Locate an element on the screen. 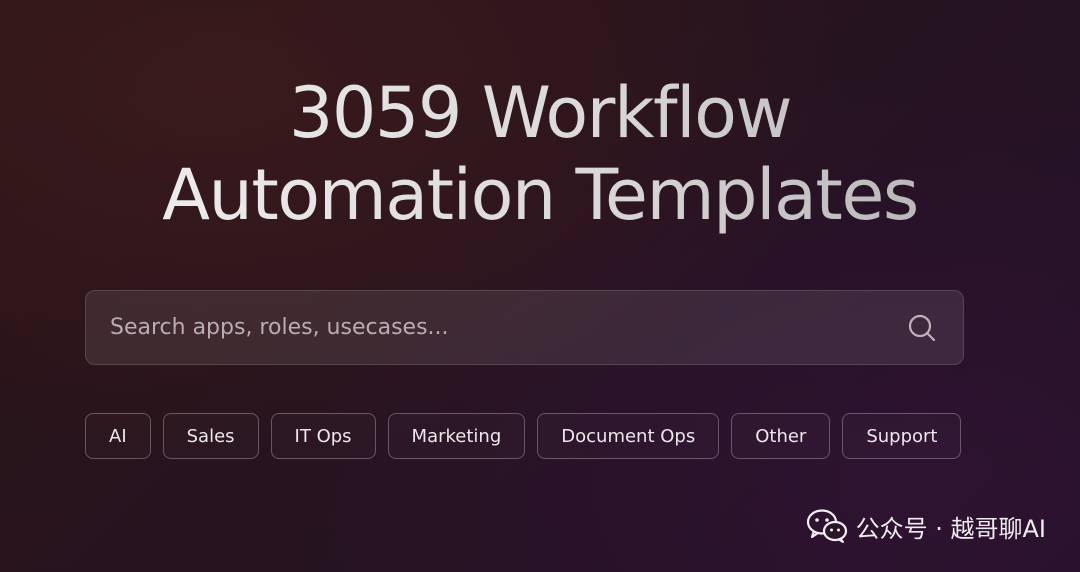  wechat-icon is located at coordinates (827, 526).